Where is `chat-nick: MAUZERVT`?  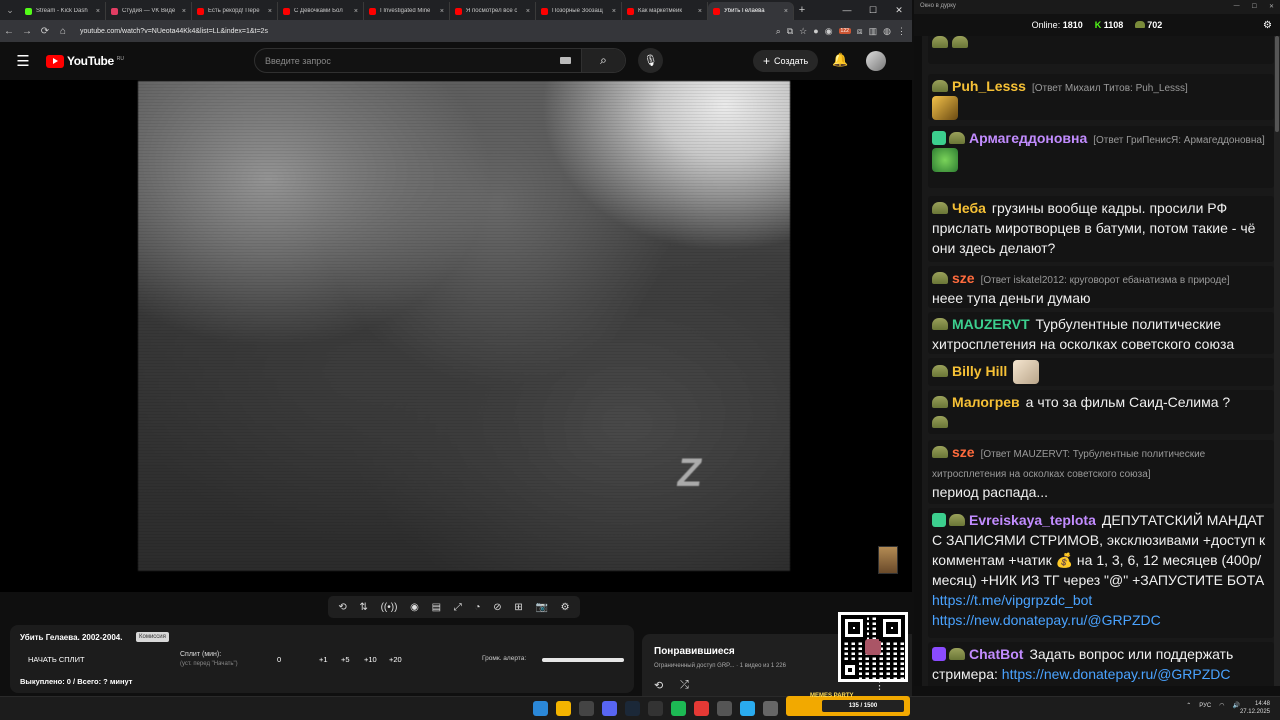 chat-nick: MAUZERVT is located at coordinates (991, 324).